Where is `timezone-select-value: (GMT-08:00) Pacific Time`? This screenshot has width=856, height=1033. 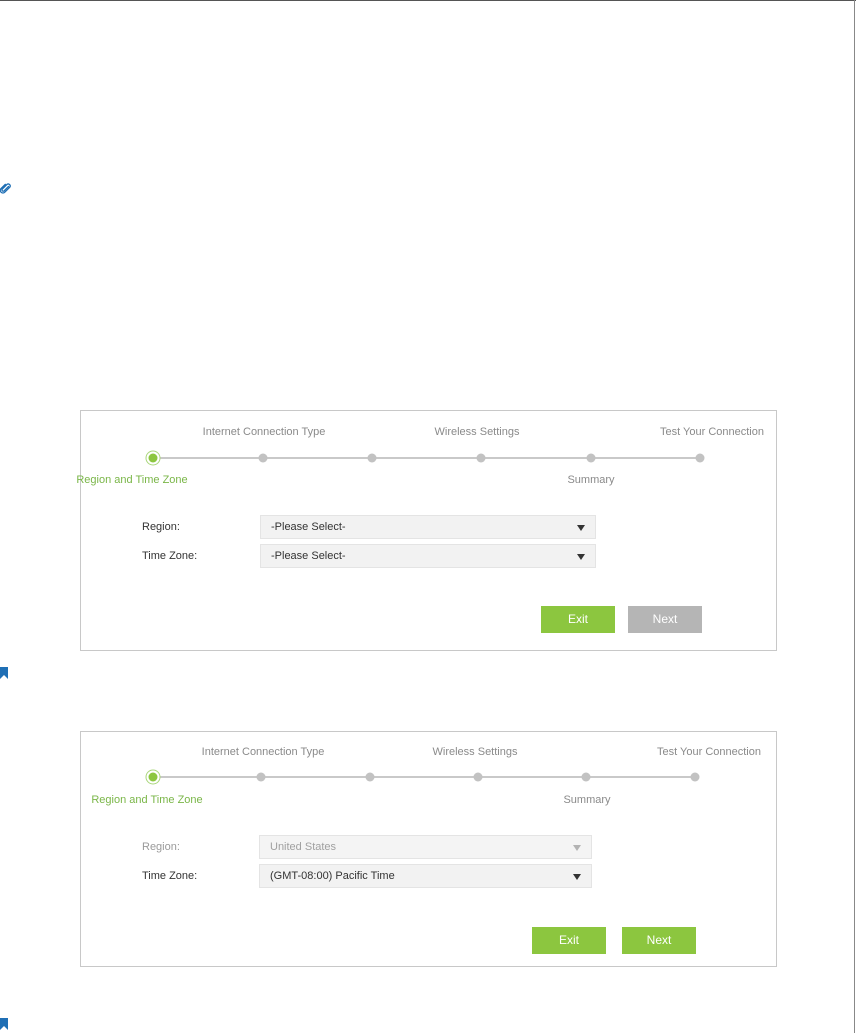
timezone-select-value: (GMT-08:00) Pacific Time is located at coordinates (332, 876).